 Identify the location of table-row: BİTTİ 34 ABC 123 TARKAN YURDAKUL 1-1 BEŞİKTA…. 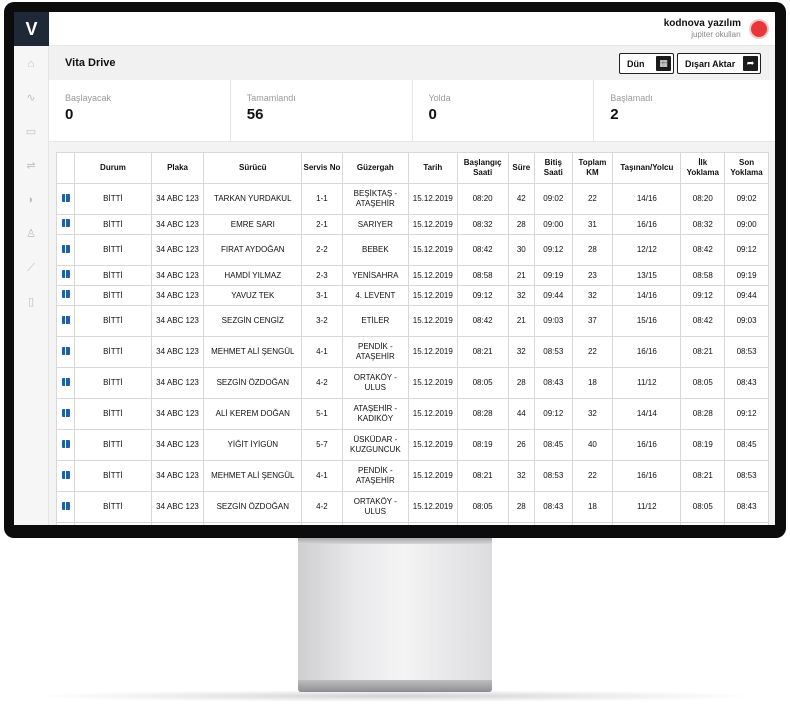
(412, 199).